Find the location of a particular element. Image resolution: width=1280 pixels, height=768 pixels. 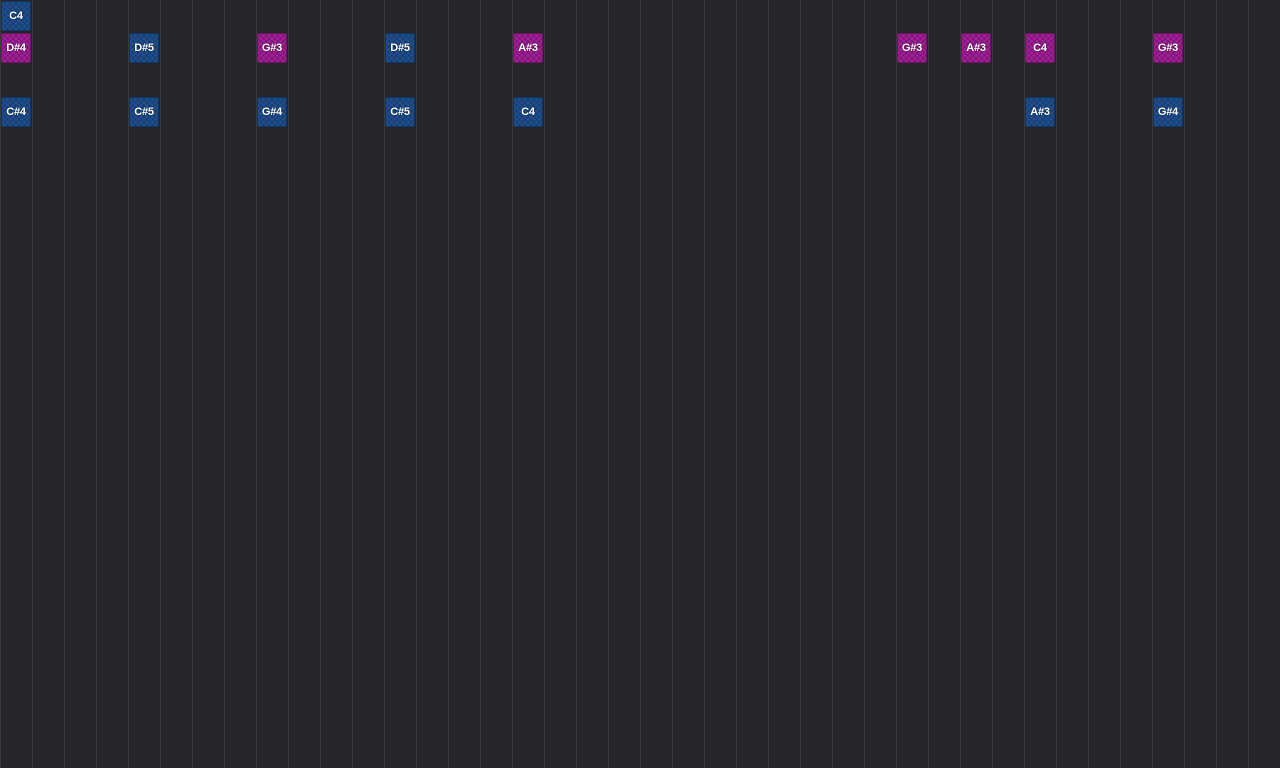

note-block: D#4 is located at coordinates (16, 48).